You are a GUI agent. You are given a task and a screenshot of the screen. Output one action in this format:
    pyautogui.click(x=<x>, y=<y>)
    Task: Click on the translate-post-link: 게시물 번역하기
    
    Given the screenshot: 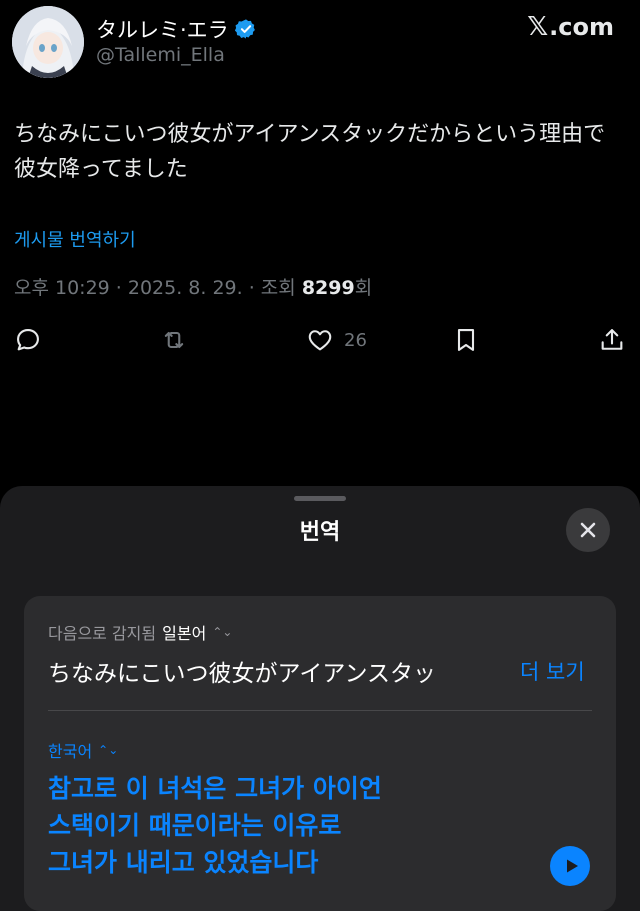 What is the action you would take?
    pyautogui.click(x=75, y=239)
    